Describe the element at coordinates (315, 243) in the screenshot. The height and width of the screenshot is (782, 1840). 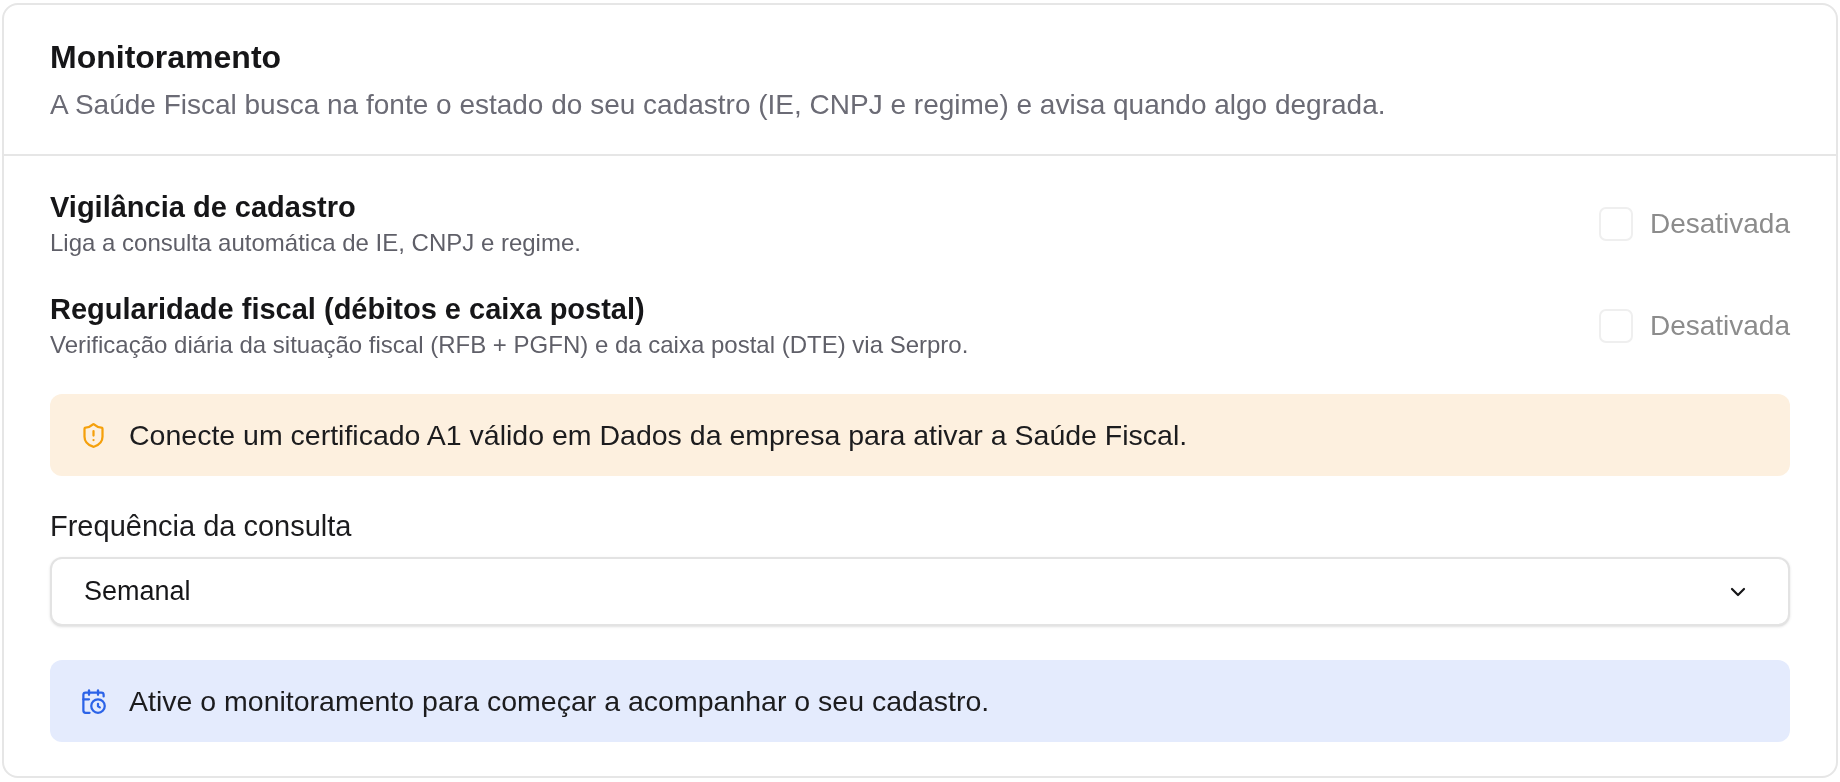
I see `setting-description: Liga a consulta automática de IE, CNPJ e regime.` at that location.